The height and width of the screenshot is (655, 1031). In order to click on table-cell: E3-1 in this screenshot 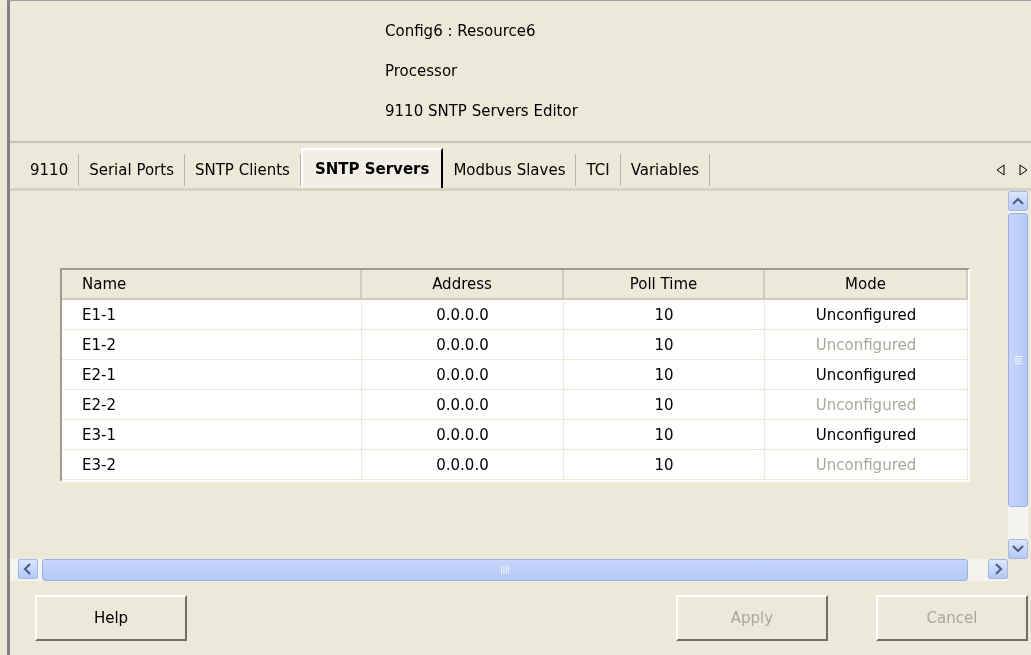, I will do `click(212, 435)`.